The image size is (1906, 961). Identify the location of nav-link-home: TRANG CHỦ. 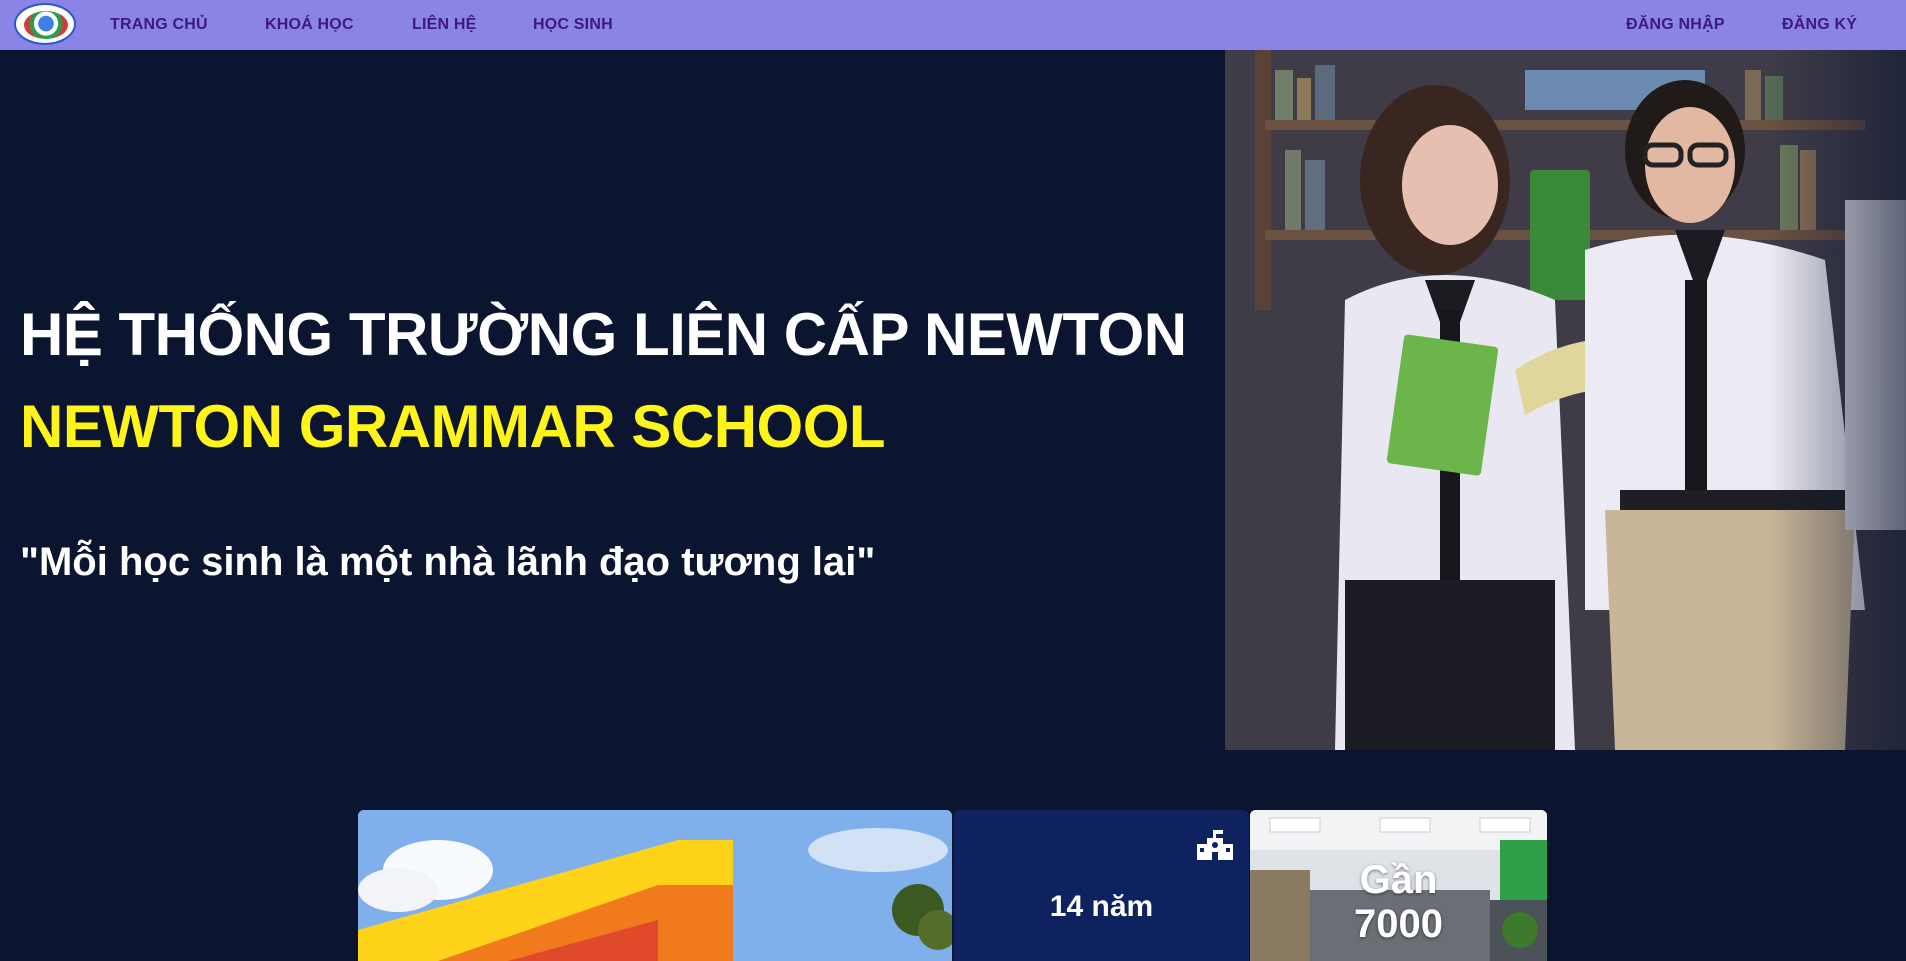
(159, 25).